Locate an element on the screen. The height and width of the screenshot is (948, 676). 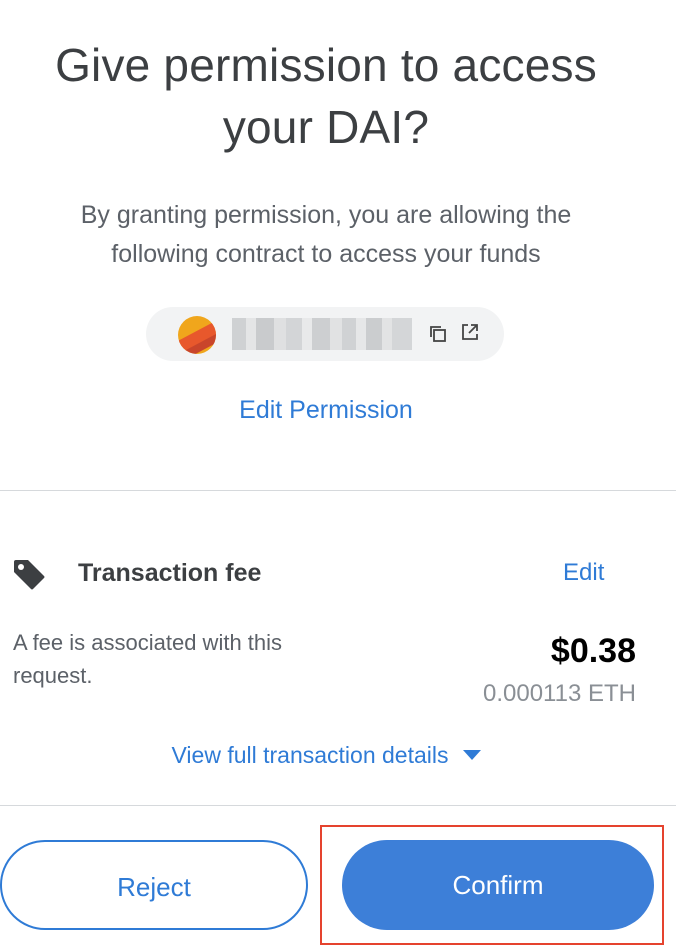
confirm-highlight-box is located at coordinates (492, 885).